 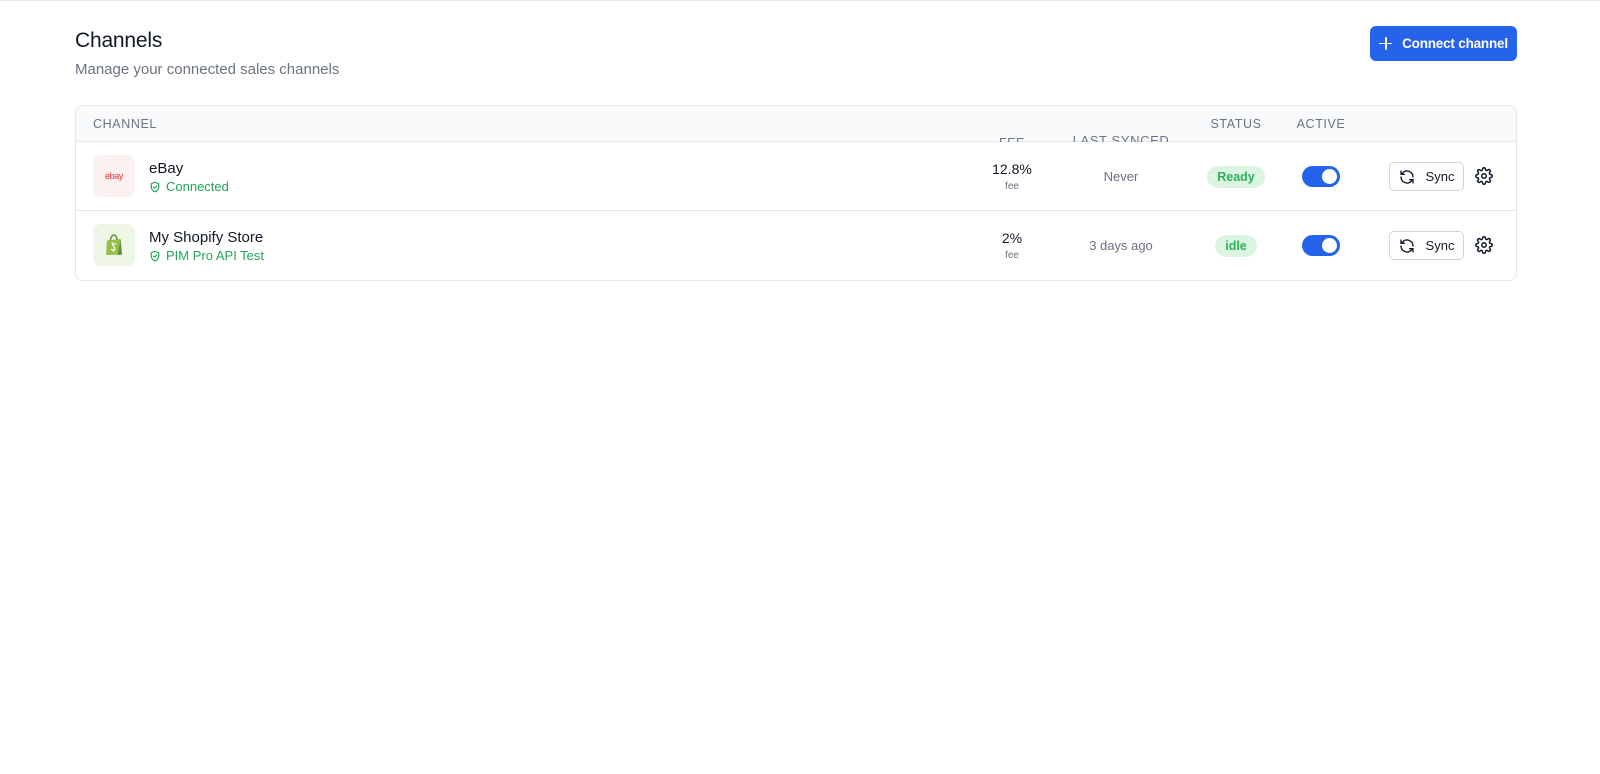 I want to click on connect-channel-button: Connect channel, so click(x=1443, y=43).